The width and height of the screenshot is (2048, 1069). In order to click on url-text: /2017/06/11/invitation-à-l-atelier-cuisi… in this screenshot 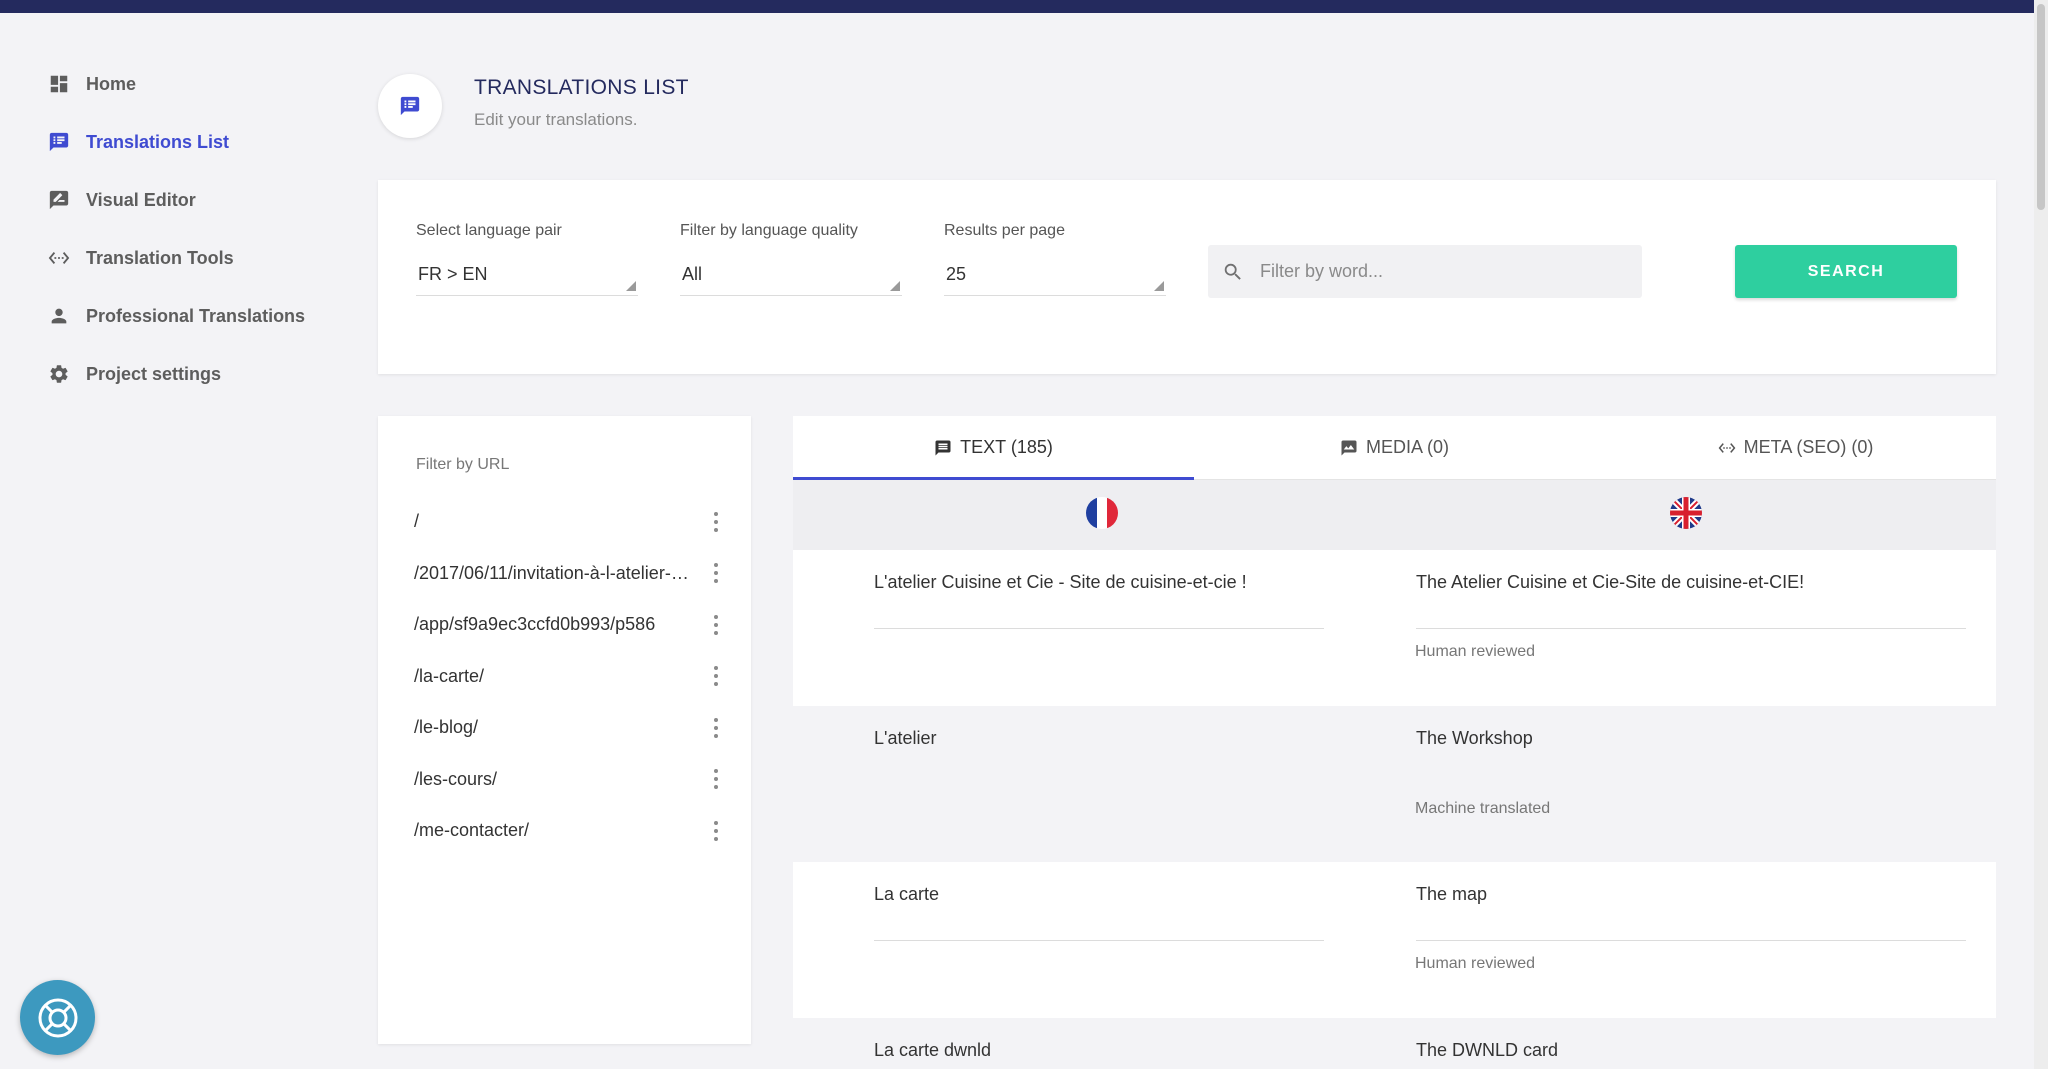, I will do `click(552, 572)`.